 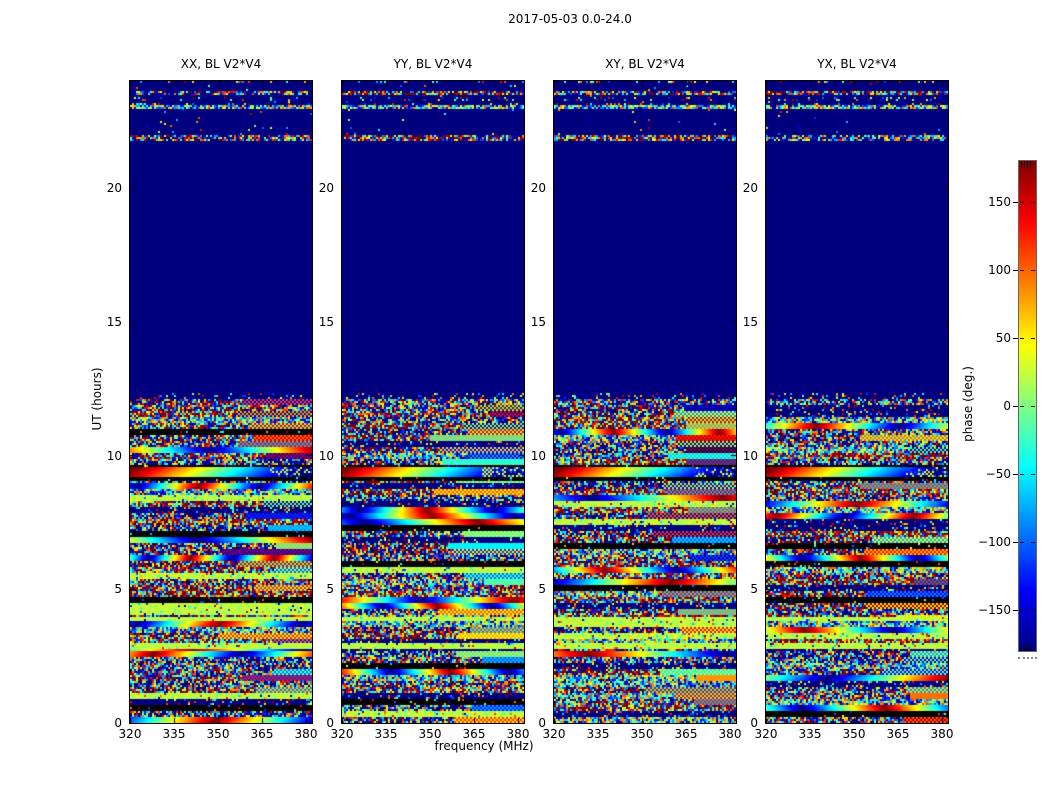 What do you see at coordinates (221, 402) in the screenshot?
I see `heatmap-canvas-xx` at bounding box center [221, 402].